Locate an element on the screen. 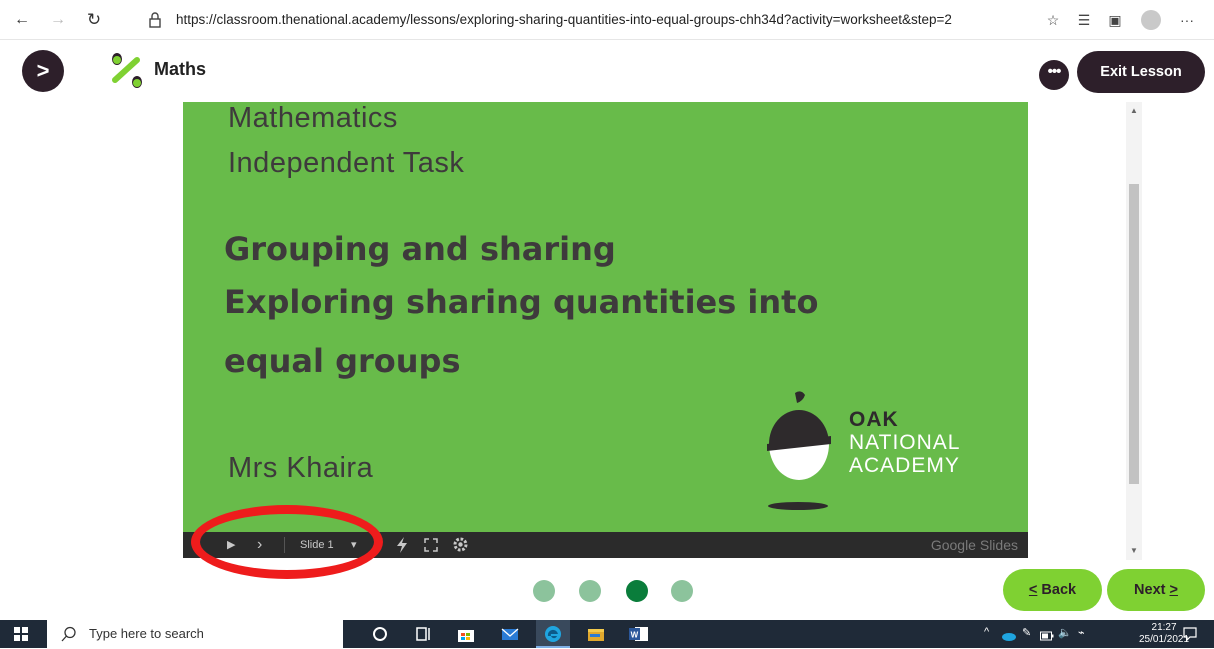  slide-teacher-name: Mrs Khaira is located at coordinates (301, 468).